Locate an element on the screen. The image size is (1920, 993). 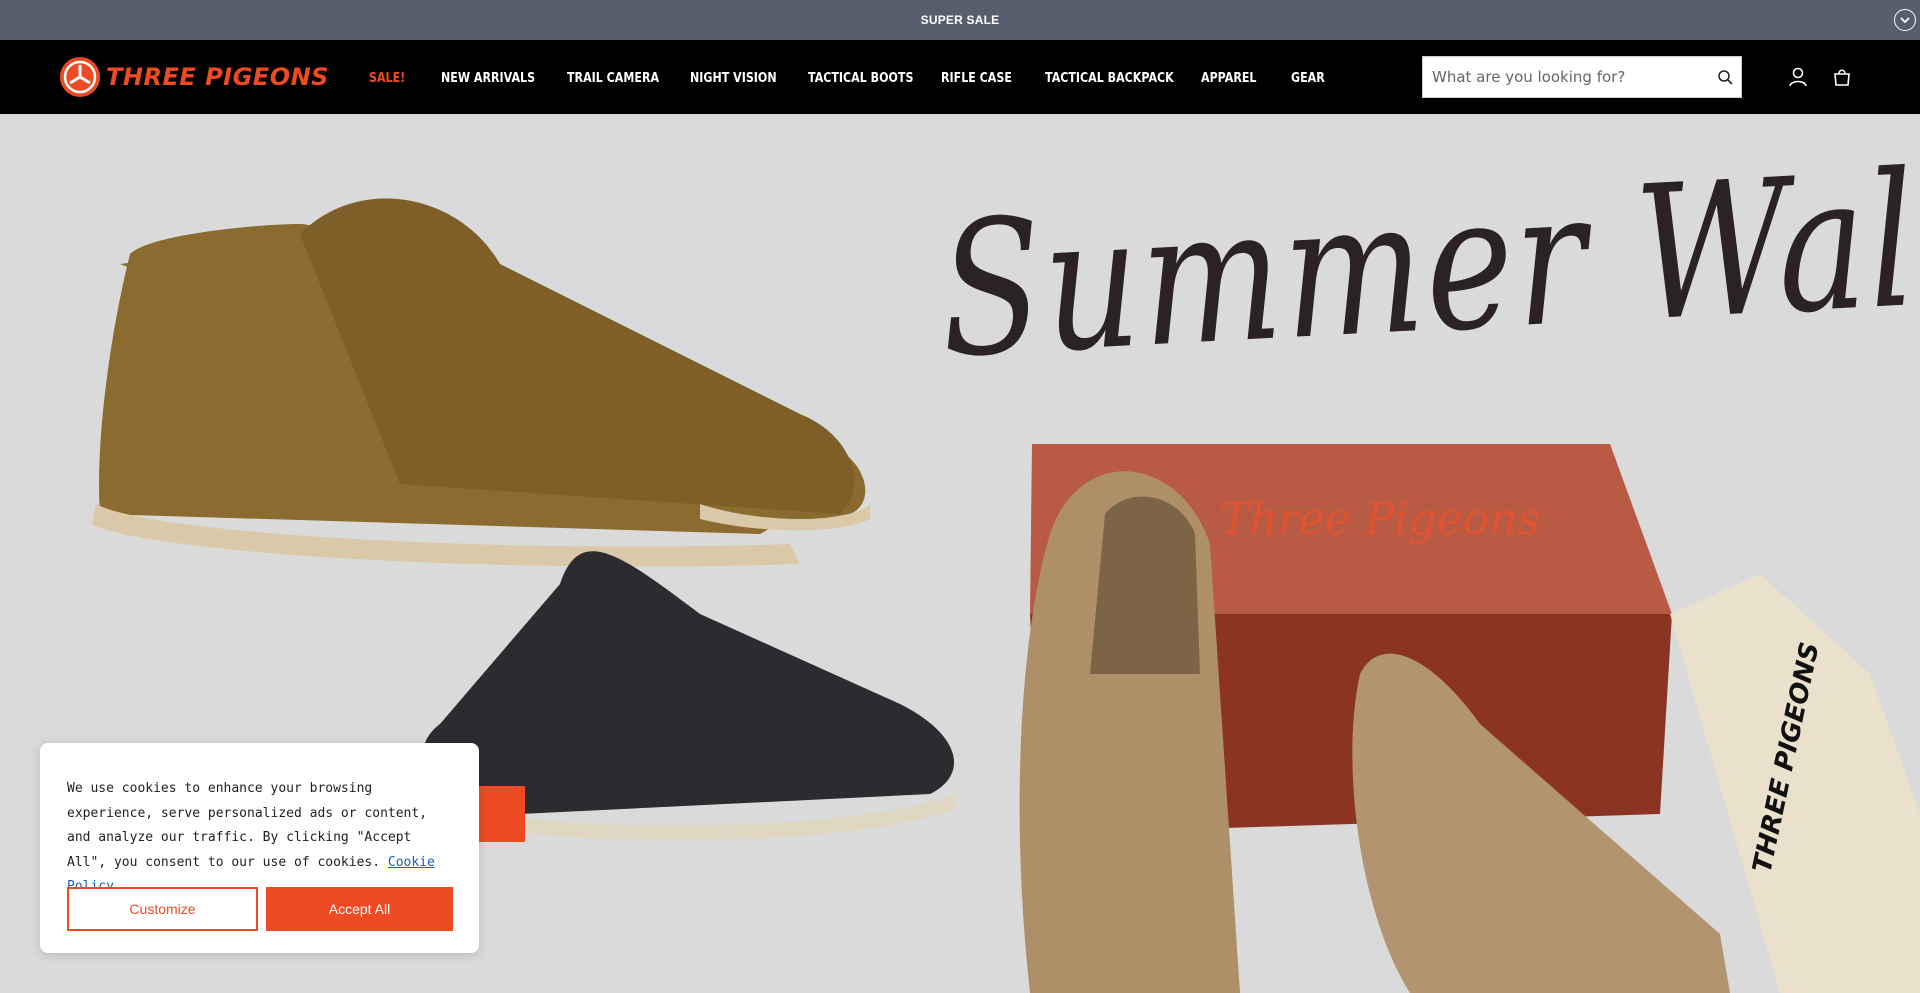
accept-all-button: Accept All is located at coordinates (359, 909).